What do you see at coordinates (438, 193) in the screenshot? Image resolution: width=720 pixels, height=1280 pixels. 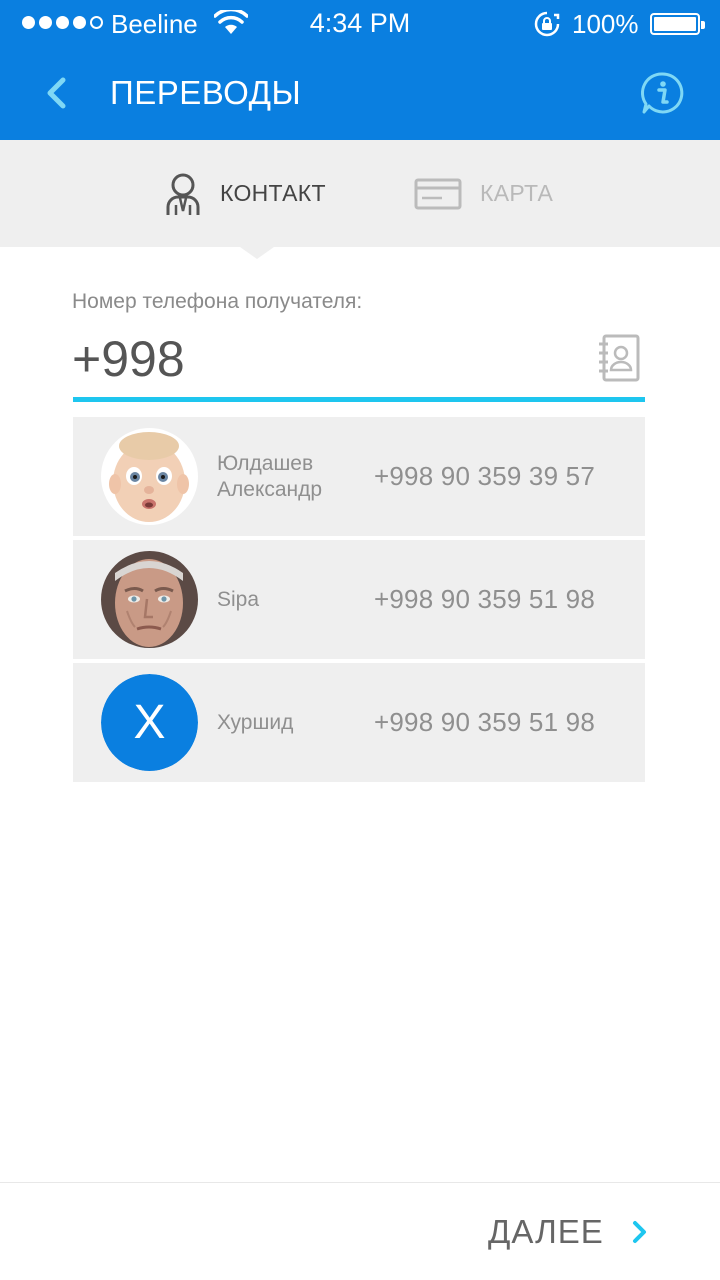 I see `card-icon` at bounding box center [438, 193].